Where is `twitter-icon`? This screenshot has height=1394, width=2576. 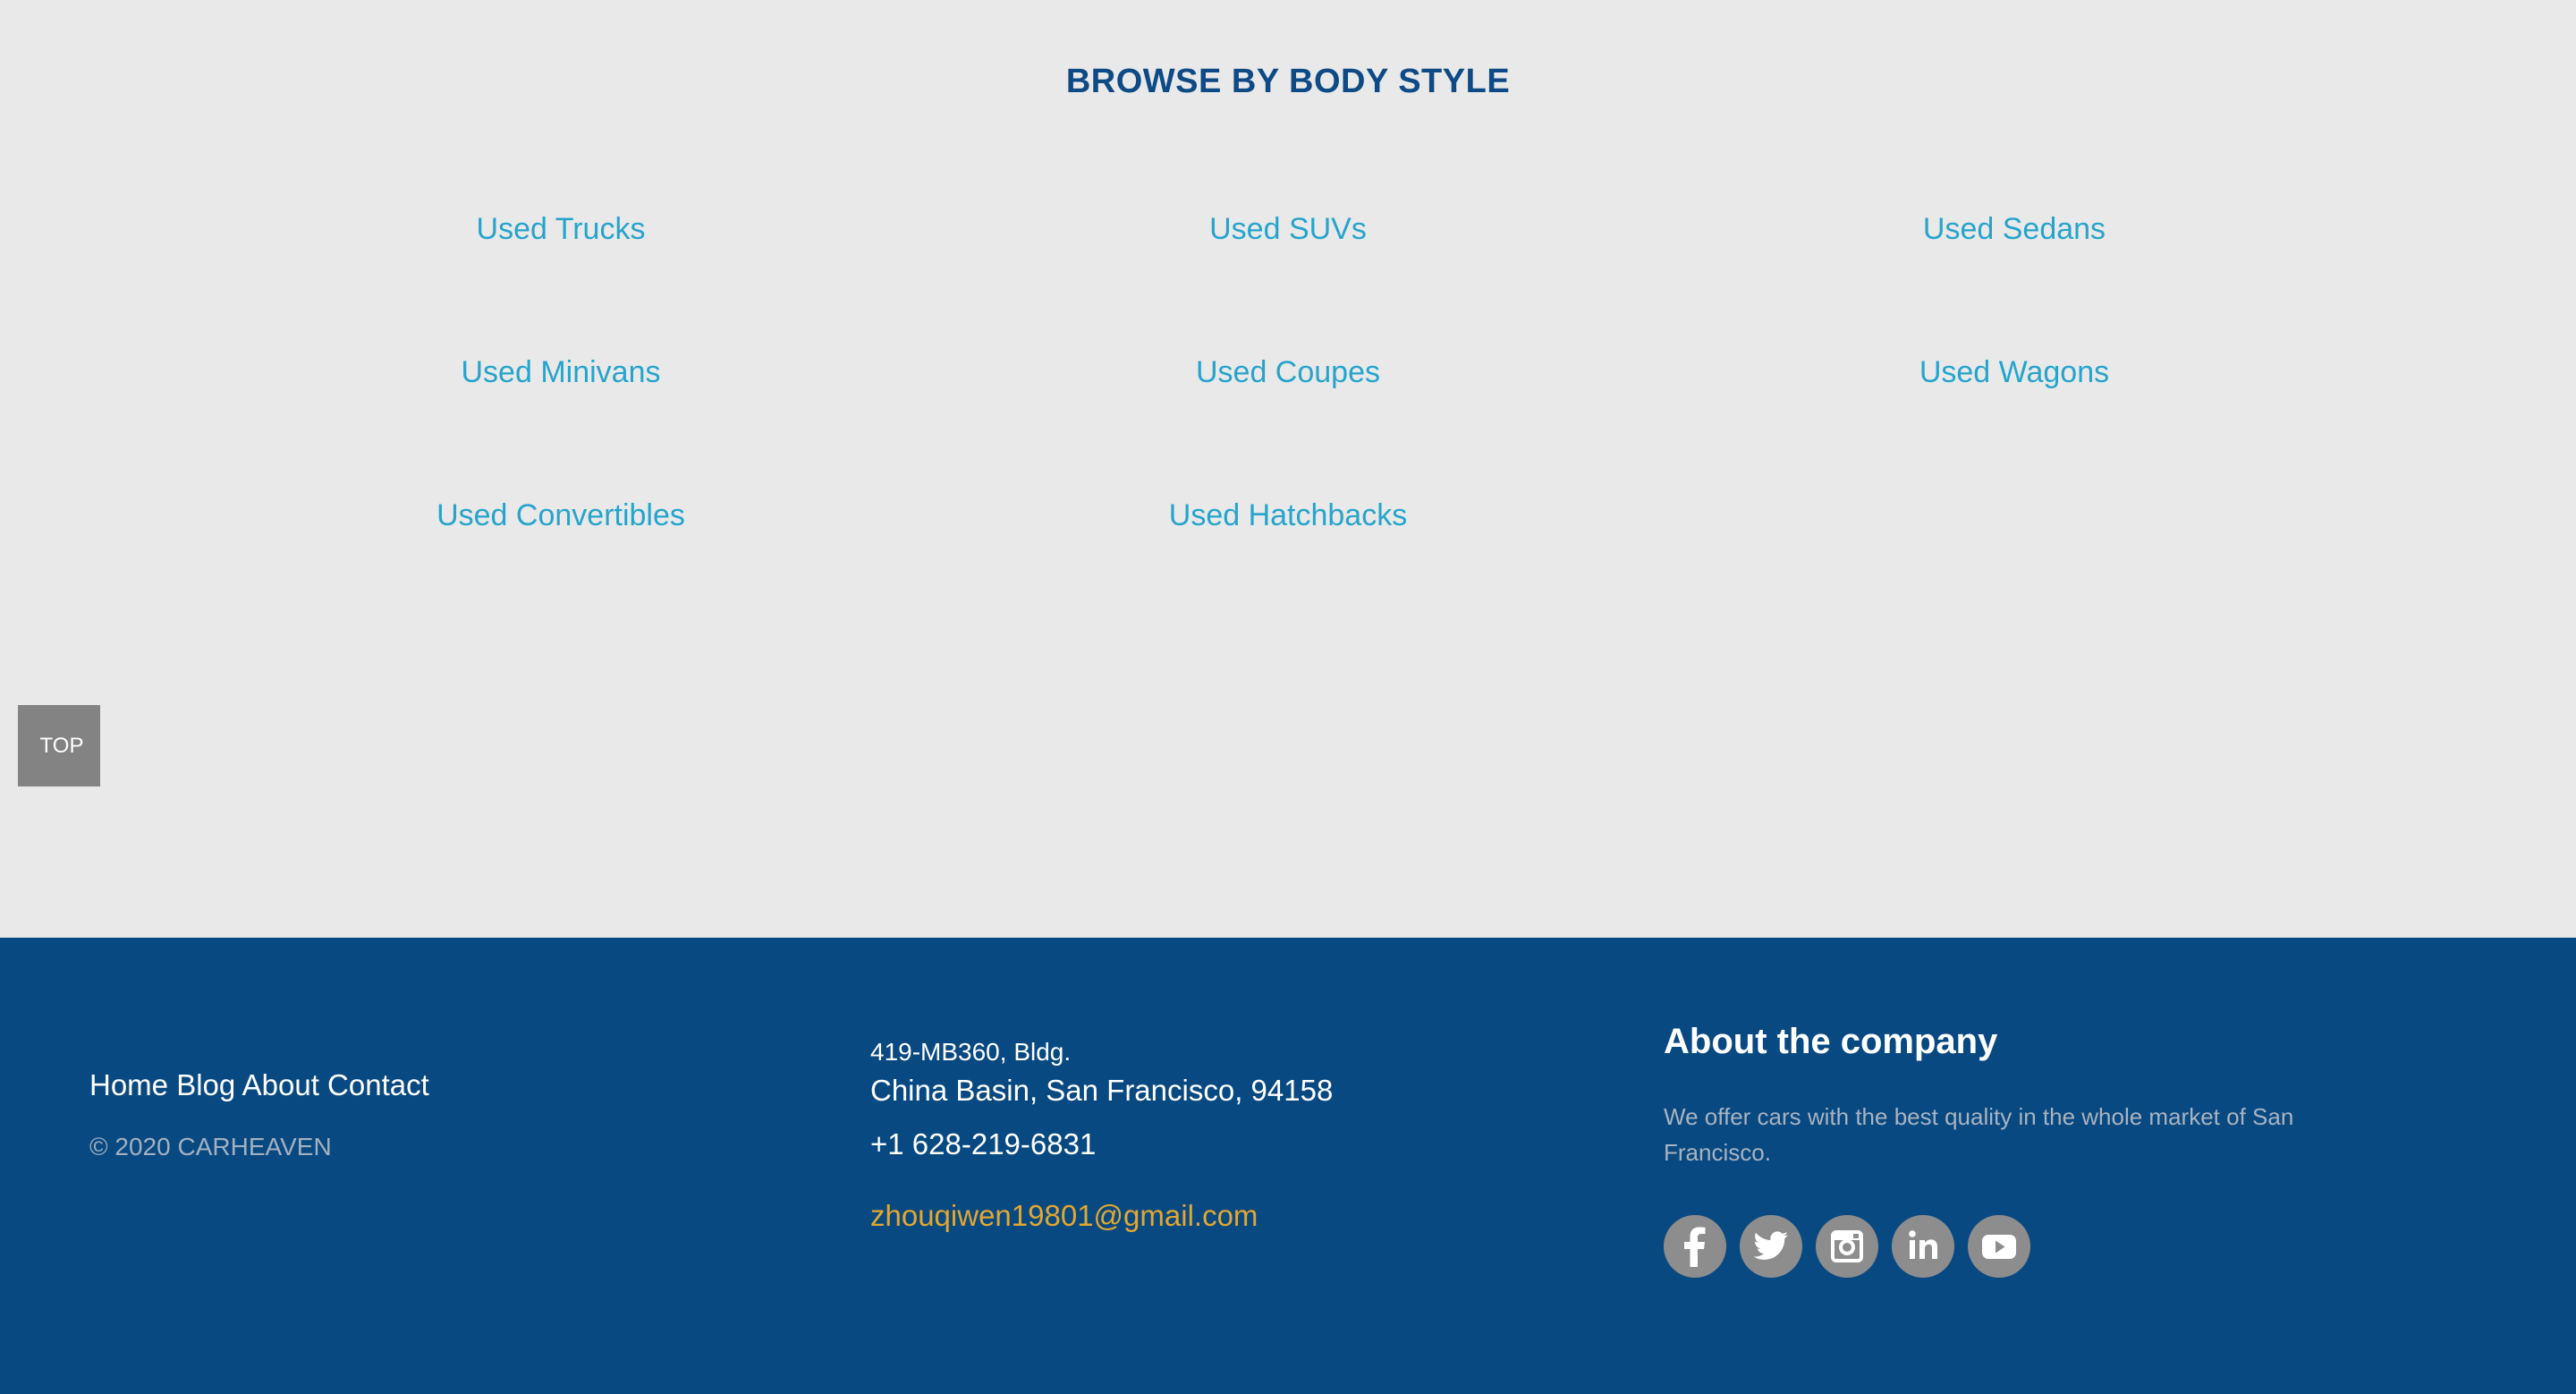
twitter-icon is located at coordinates (1771, 1246).